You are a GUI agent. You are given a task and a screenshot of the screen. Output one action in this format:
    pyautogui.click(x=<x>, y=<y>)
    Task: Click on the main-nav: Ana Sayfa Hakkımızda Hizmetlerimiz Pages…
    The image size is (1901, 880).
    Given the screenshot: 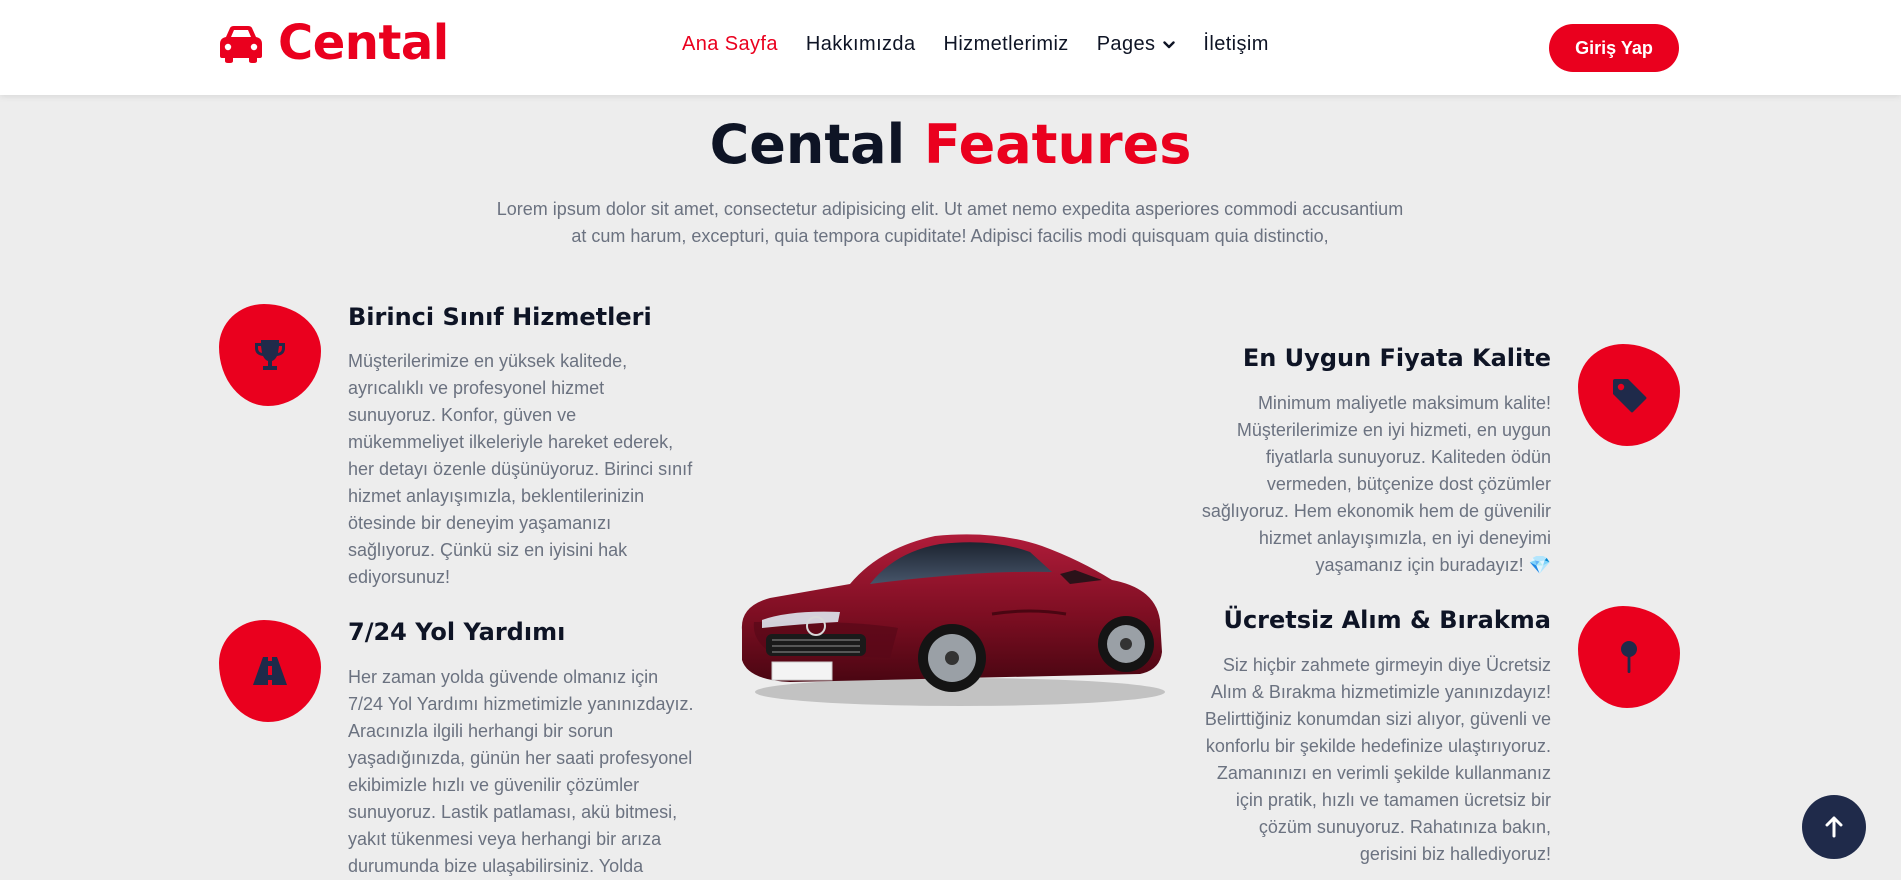 What is the action you would take?
    pyautogui.click(x=975, y=44)
    